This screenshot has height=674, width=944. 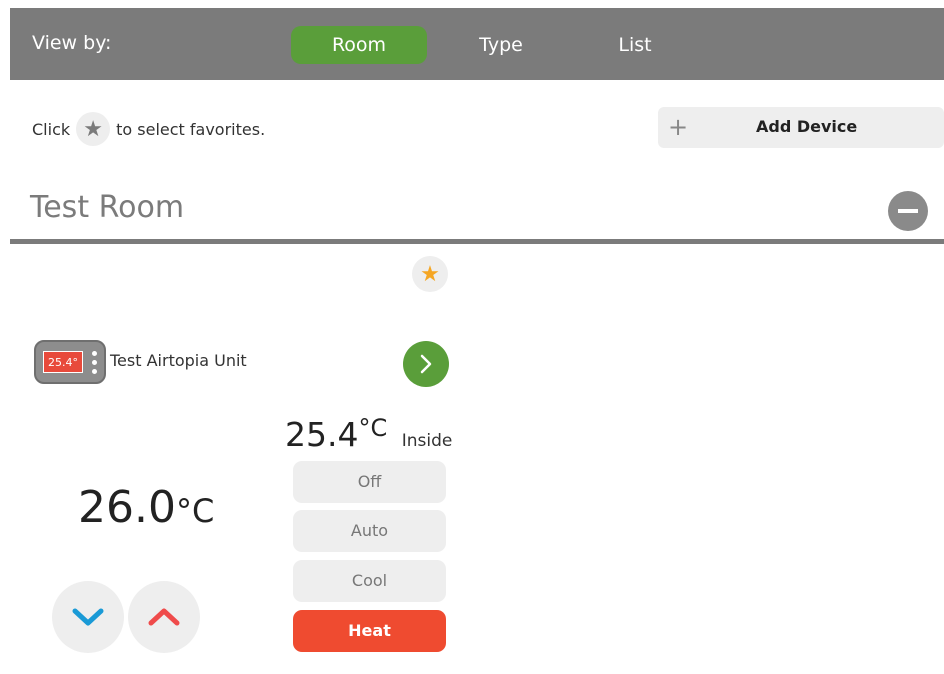 I want to click on mode-cool-button: Cool, so click(x=369, y=581).